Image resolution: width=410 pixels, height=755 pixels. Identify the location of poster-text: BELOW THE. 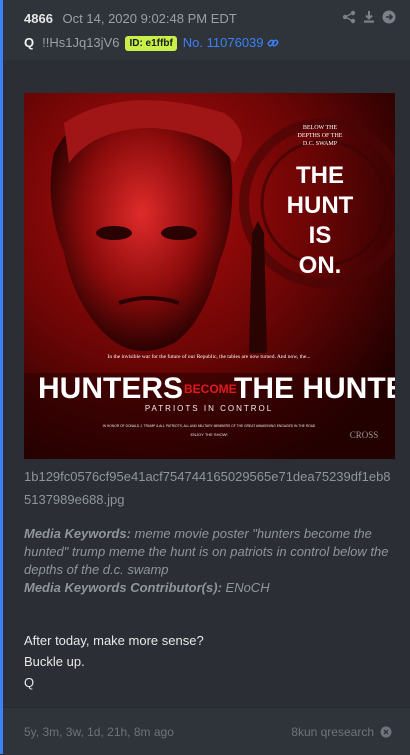
(320, 128).